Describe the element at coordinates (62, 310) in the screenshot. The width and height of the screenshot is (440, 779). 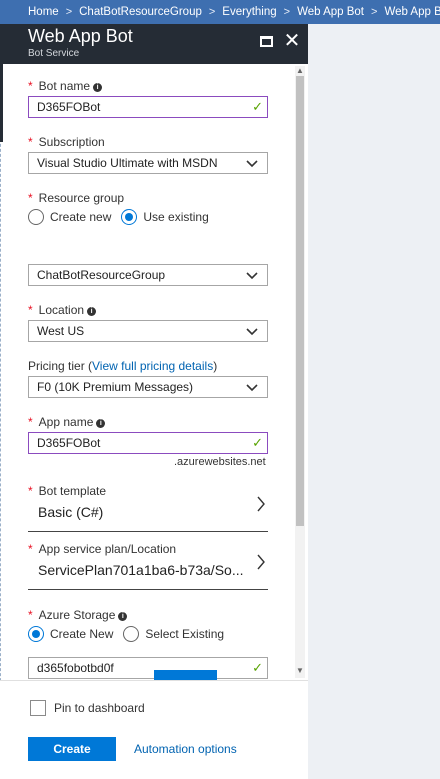
I see `location-label: * Location i` at that location.